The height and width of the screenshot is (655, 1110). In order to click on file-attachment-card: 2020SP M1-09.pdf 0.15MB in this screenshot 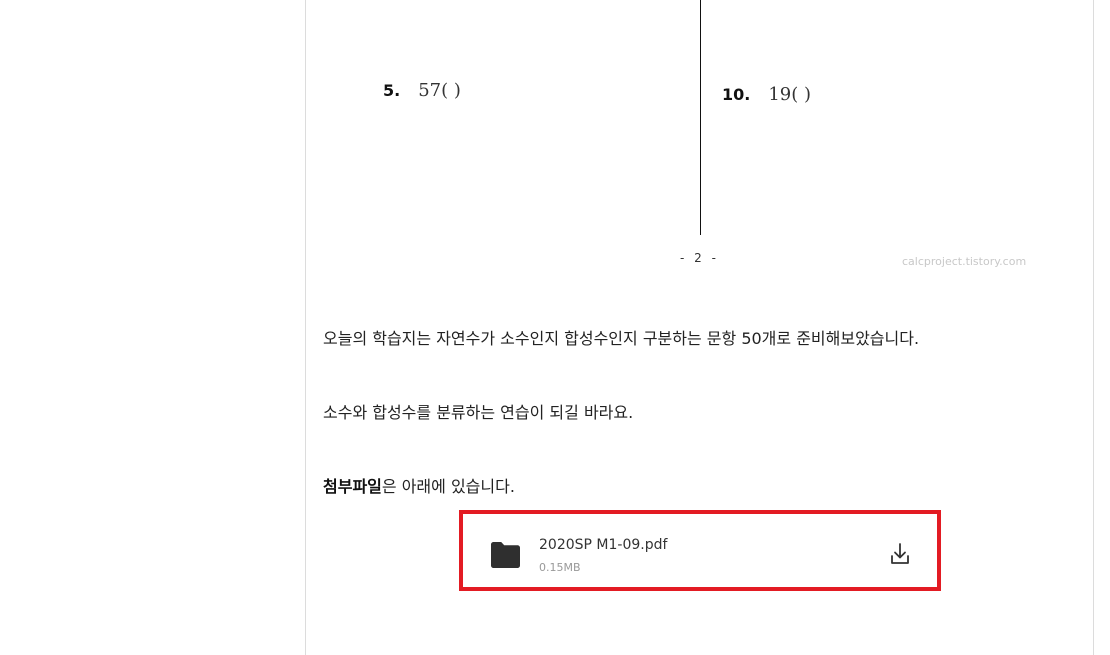, I will do `click(700, 550)`.